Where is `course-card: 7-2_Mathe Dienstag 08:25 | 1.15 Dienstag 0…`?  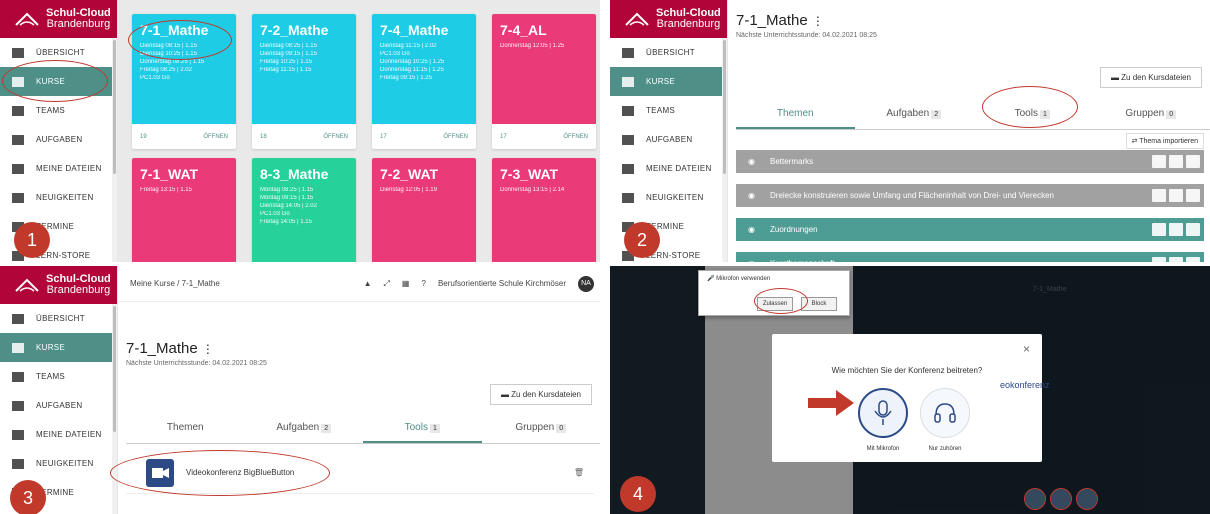
course-card: 7-2_Mathe Dienstag 08:25 | 1.15 Dienstag 0… is located at coordinates (304, 81).